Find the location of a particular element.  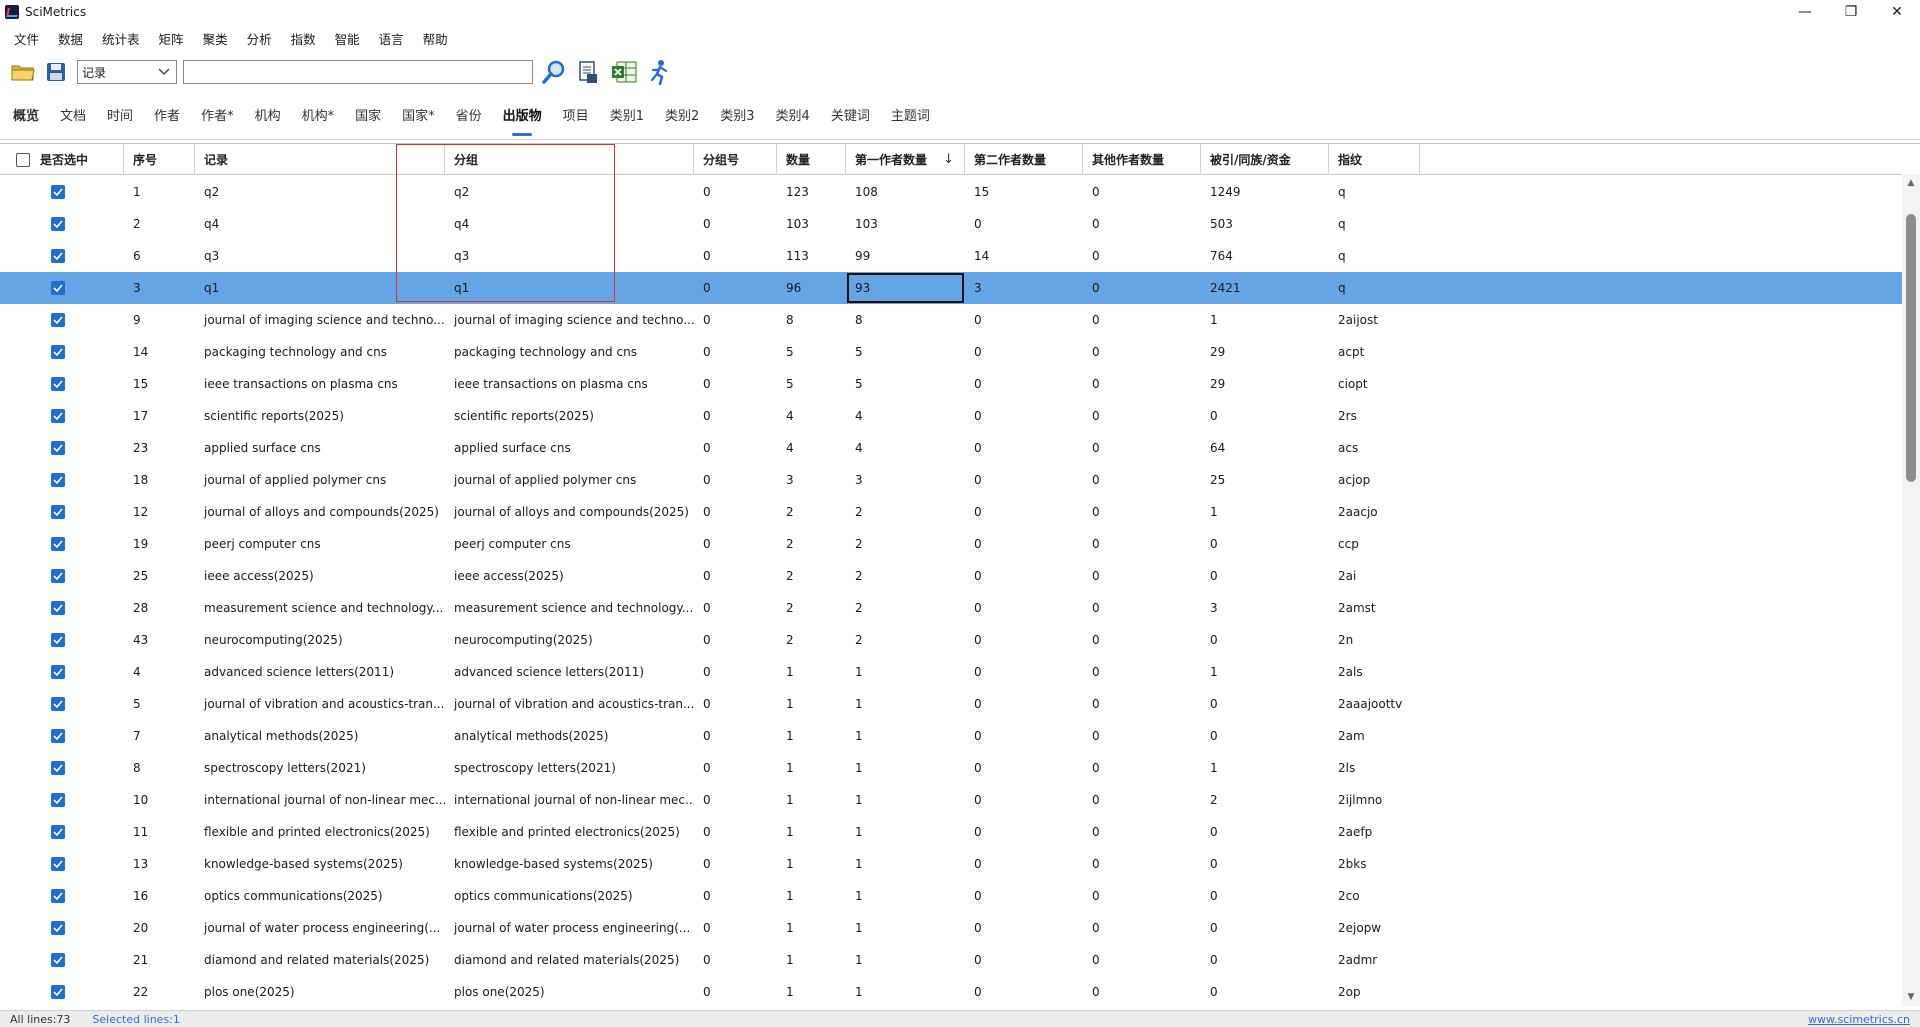

cell-seq: 23 is located at coordinates (159, 448).